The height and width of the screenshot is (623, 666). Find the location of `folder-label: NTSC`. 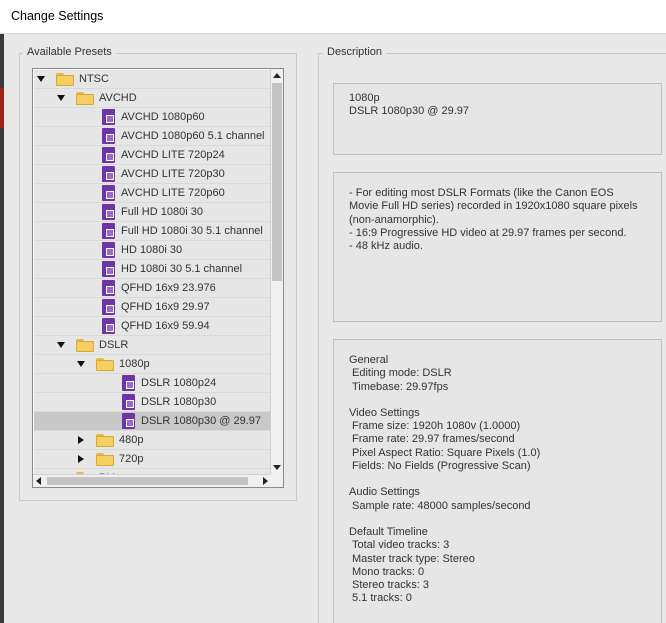

folder-label: NTSC is located at coordinates (94, 79).